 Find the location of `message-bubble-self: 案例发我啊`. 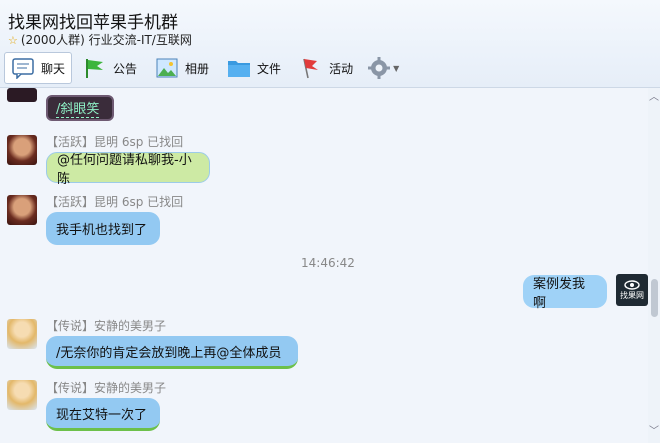

message-bubble-self: 案例发我啊 is located at coordinates (565, 293).